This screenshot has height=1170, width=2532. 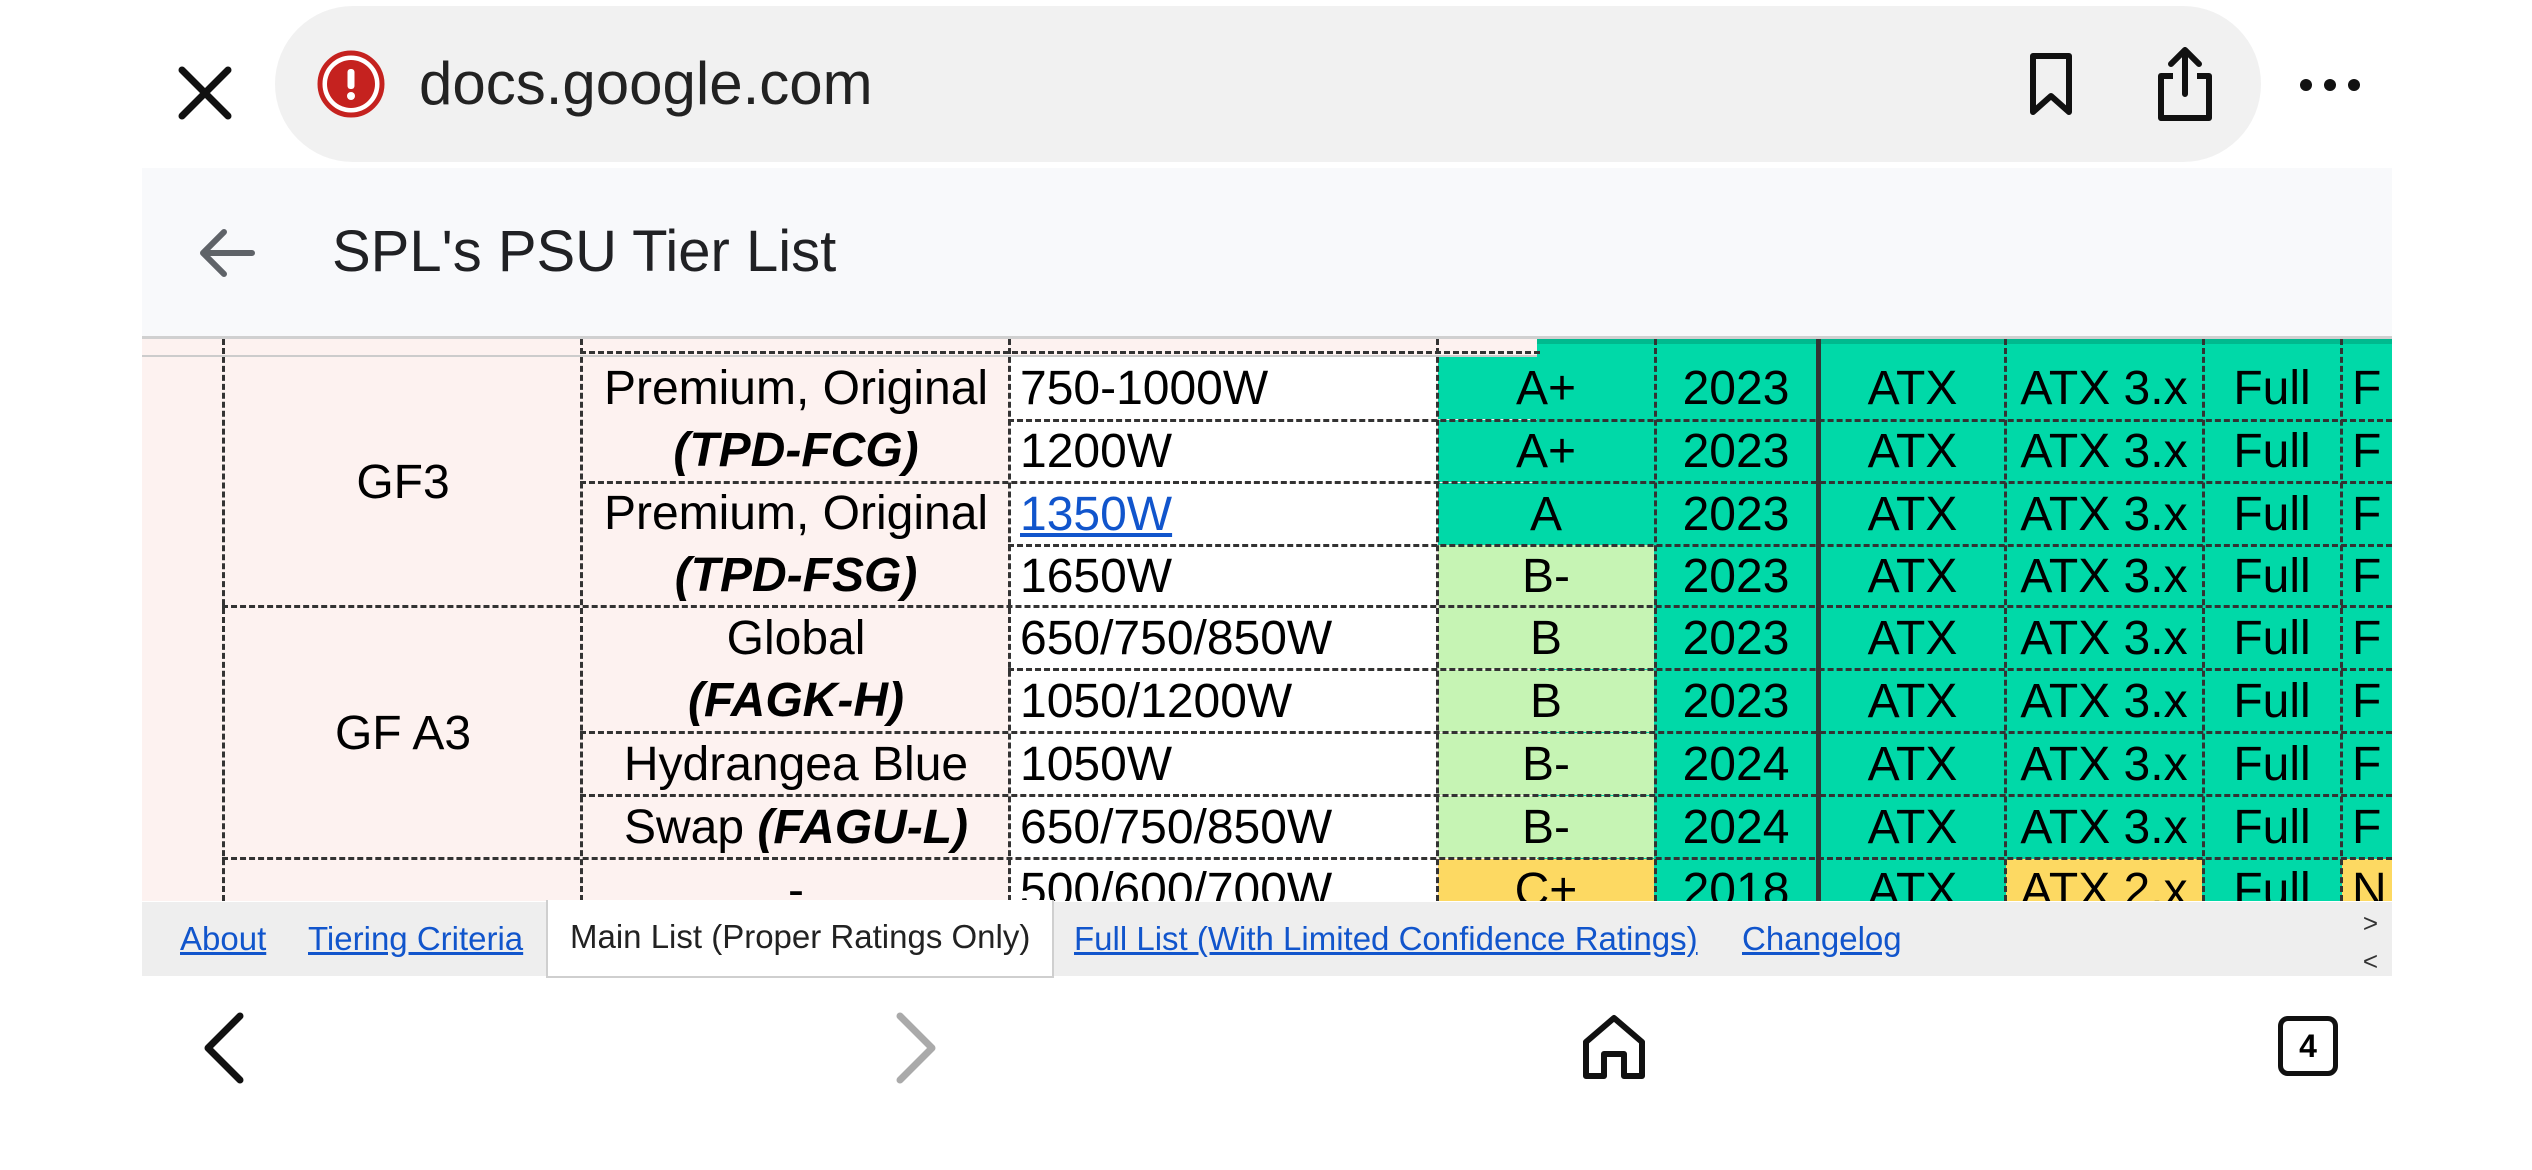 I want to click on series-name: Premium, Original, so click(x=796, y=513).